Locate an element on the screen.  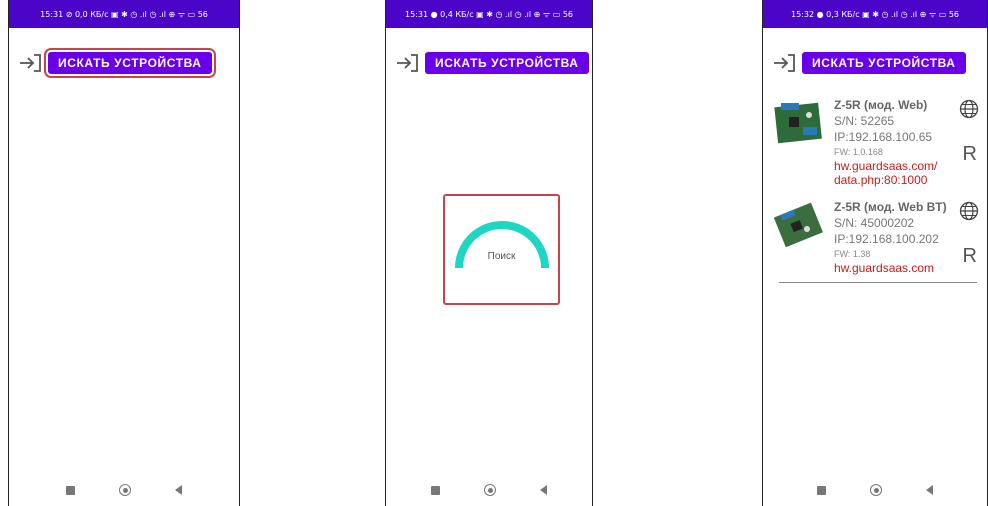
device-name: Z-5R (мод. Web BT) is located at coordinates (890, 207).